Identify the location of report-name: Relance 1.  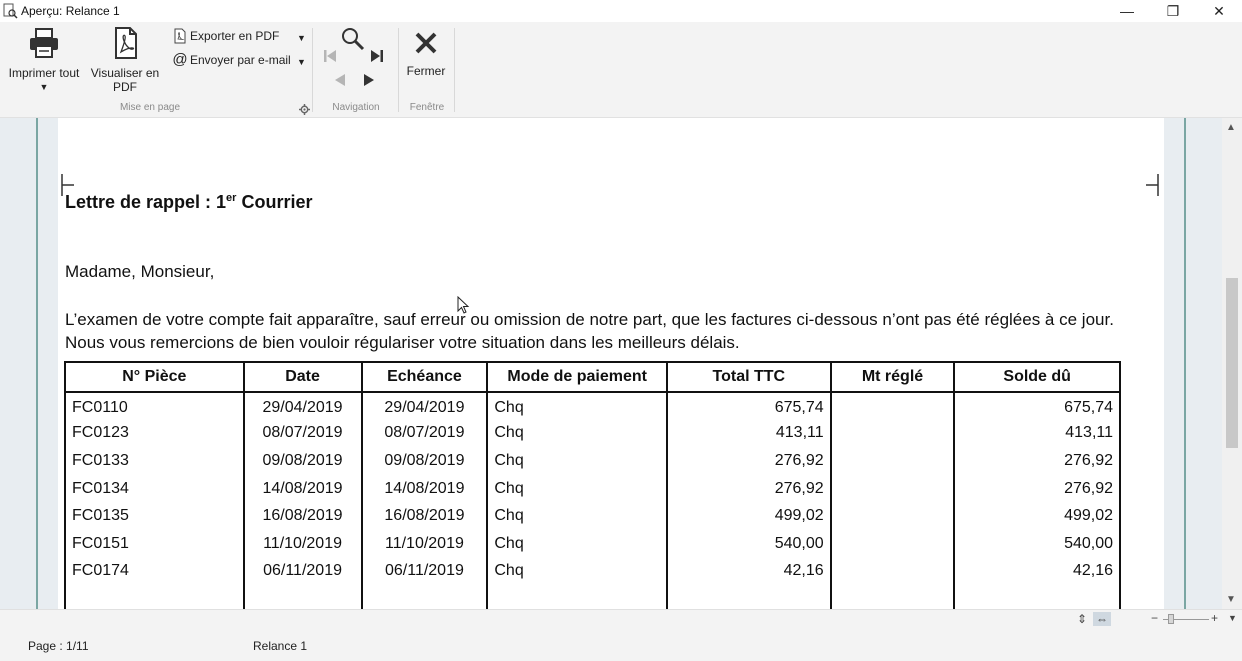
(280, 646).